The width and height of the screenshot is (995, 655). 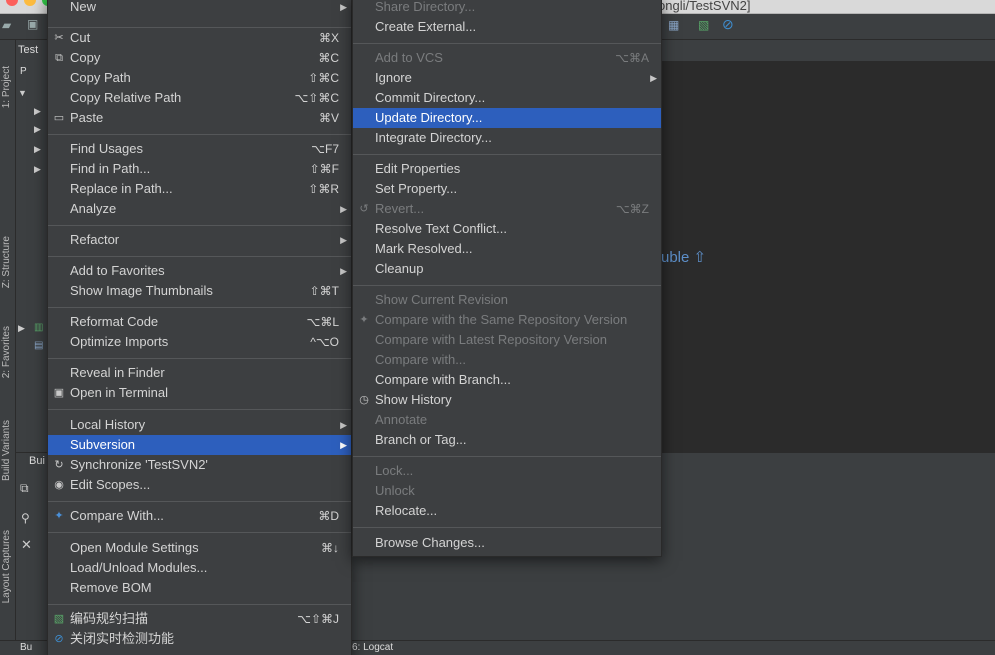 What do you see at coordinates (25, 518) in the screenshot?
I see `pin-icon: ⚲` at bounding box center [25, 518].